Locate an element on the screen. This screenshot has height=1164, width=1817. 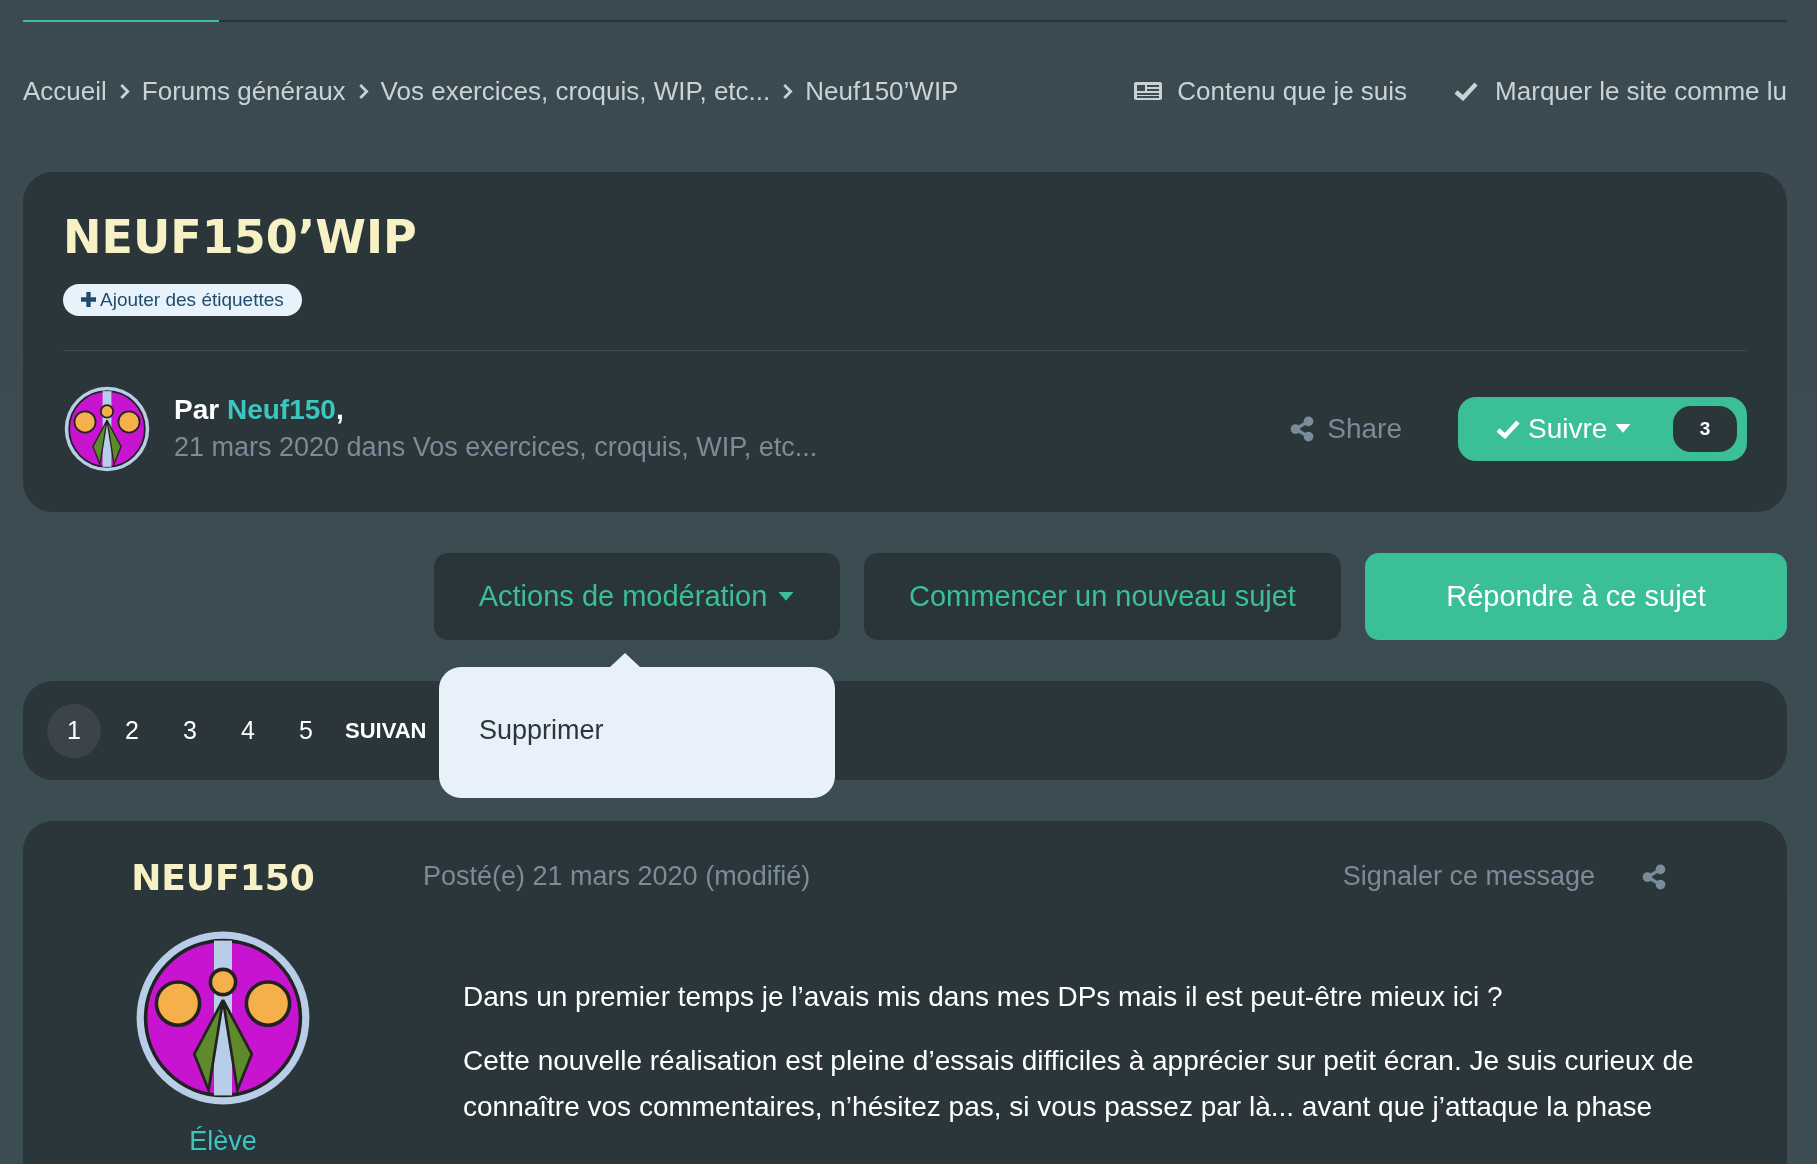
avatar-icon is located at coordinates (107, 428).